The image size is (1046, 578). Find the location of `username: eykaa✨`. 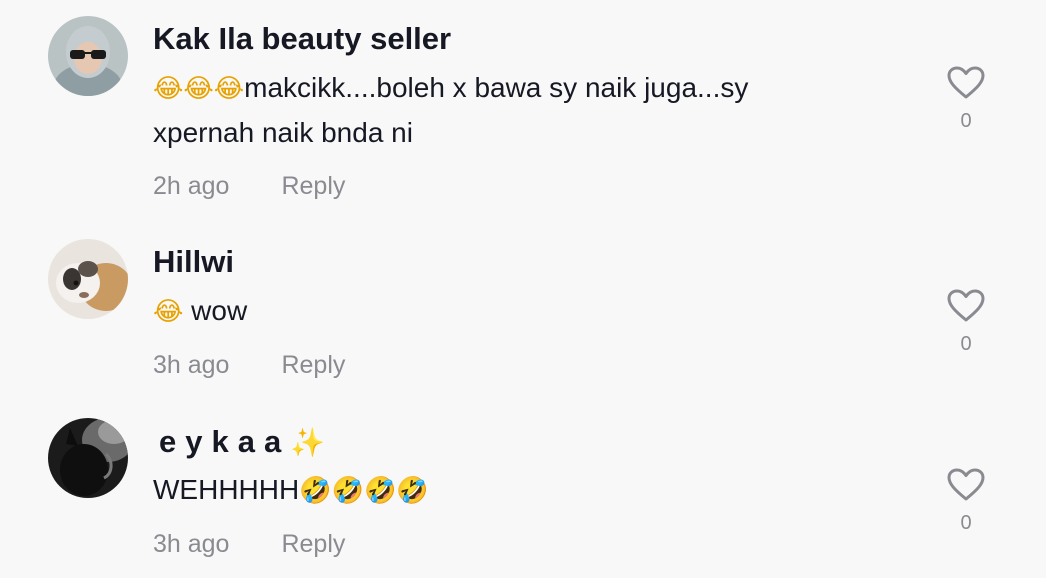

username: eykaa✨ is located at coordinates (242, 442).